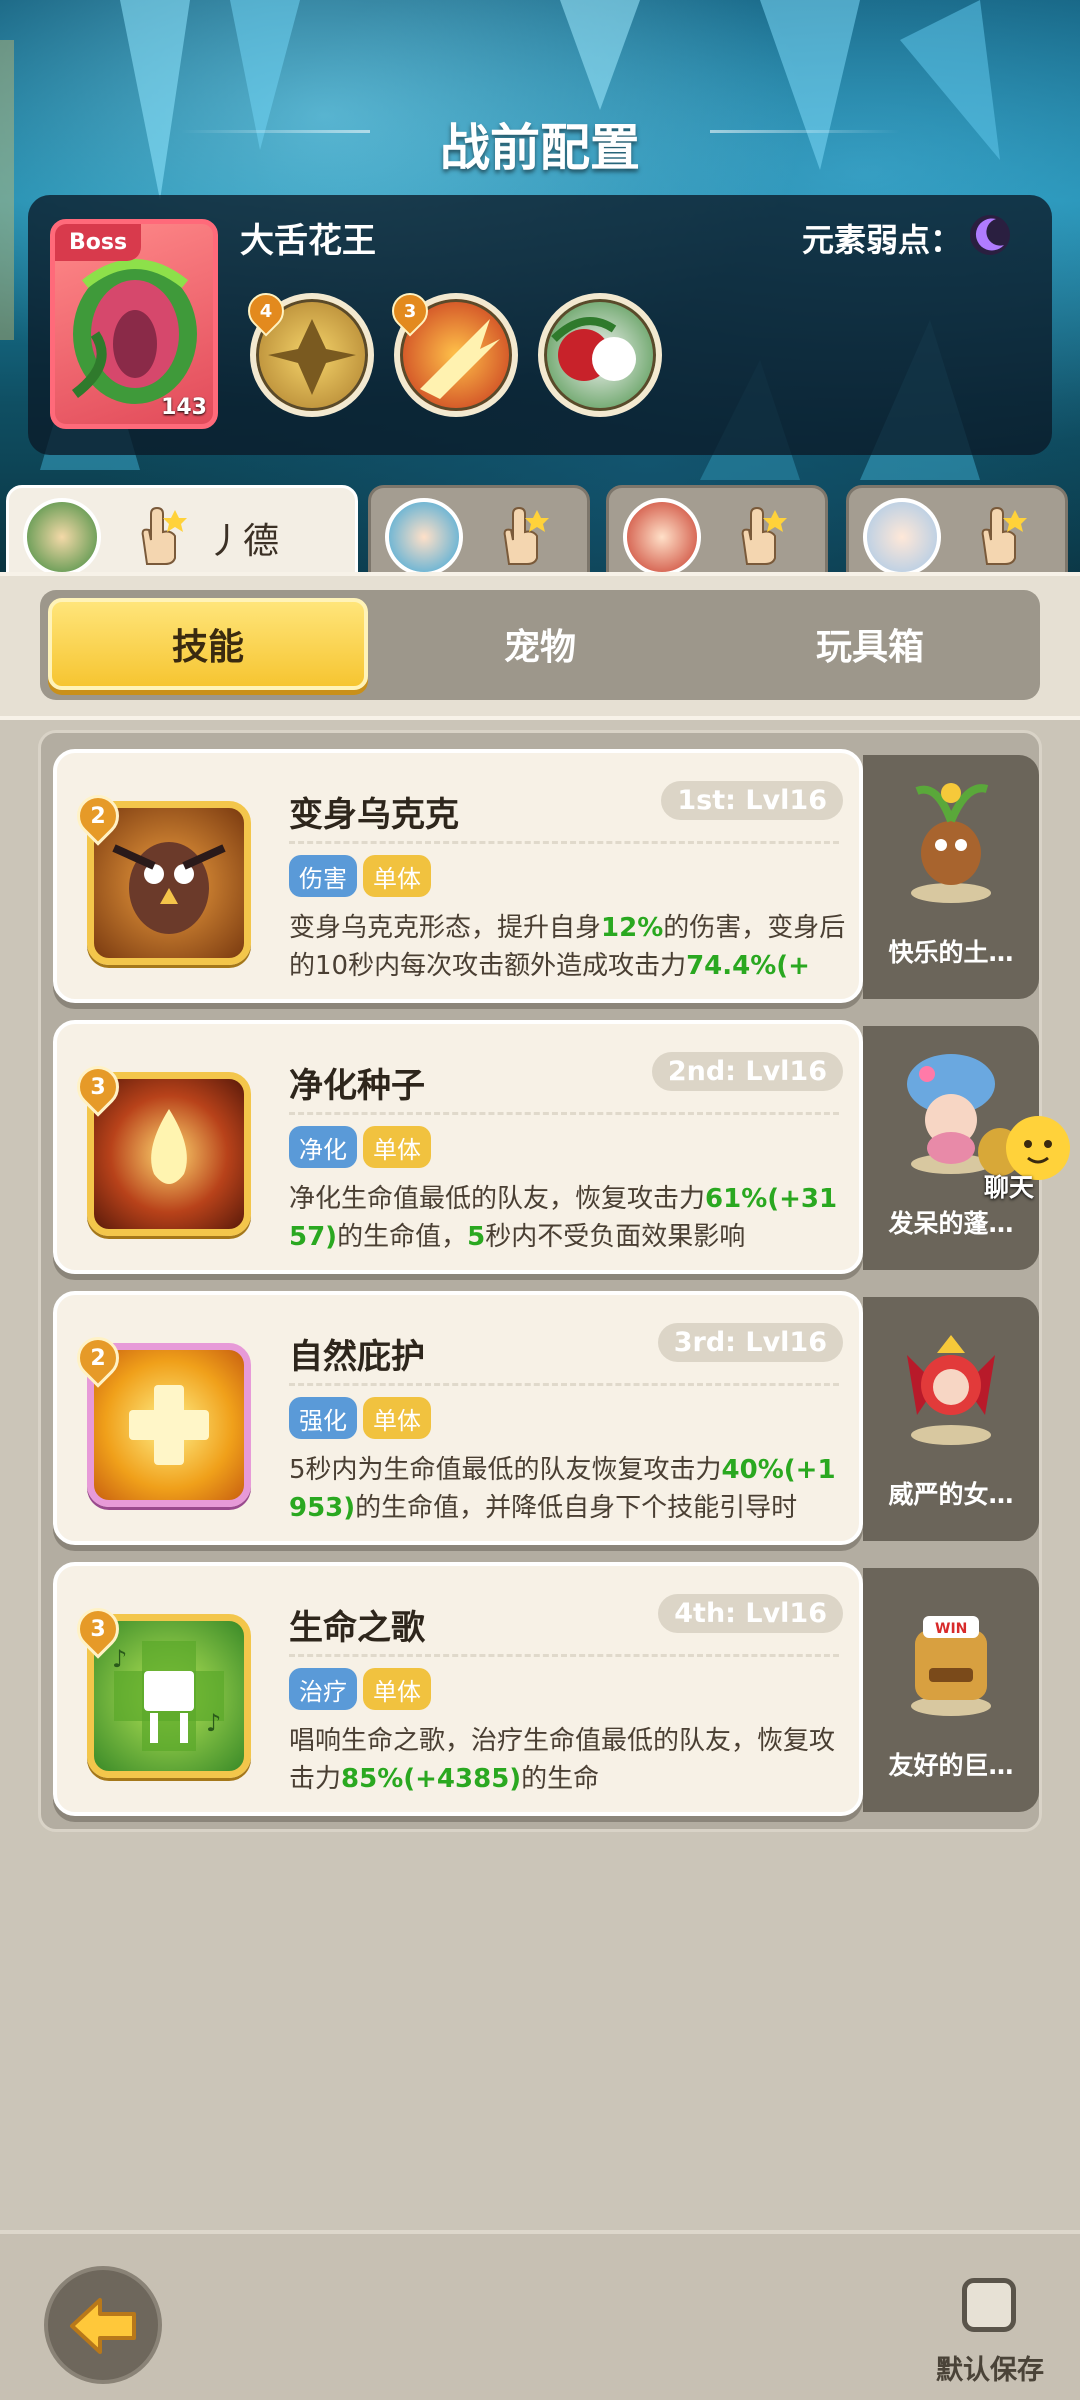 The height and width of the screenshot is (2400, 1080). I want to click on friendly-giant-pet-icon: WIN, so click(951, 1666).